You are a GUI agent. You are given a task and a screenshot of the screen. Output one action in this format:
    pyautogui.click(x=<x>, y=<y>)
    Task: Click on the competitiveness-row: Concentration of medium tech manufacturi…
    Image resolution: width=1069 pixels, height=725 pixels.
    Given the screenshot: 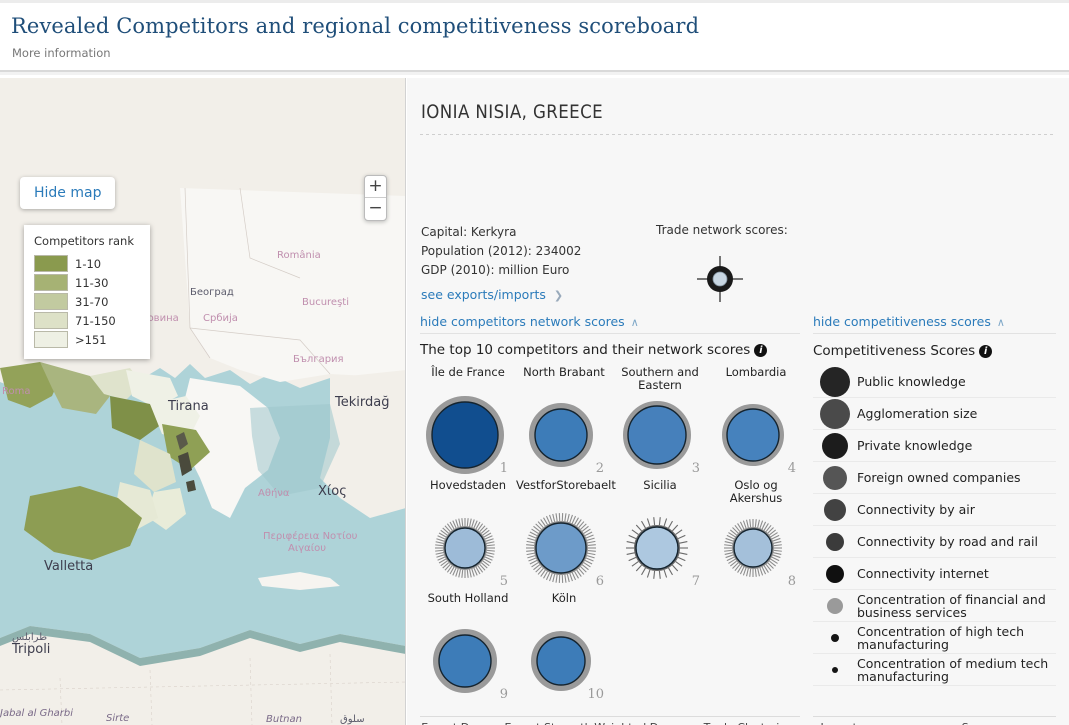 What is the action you would take?
    pyautogui.click(x=934, y=670)
    